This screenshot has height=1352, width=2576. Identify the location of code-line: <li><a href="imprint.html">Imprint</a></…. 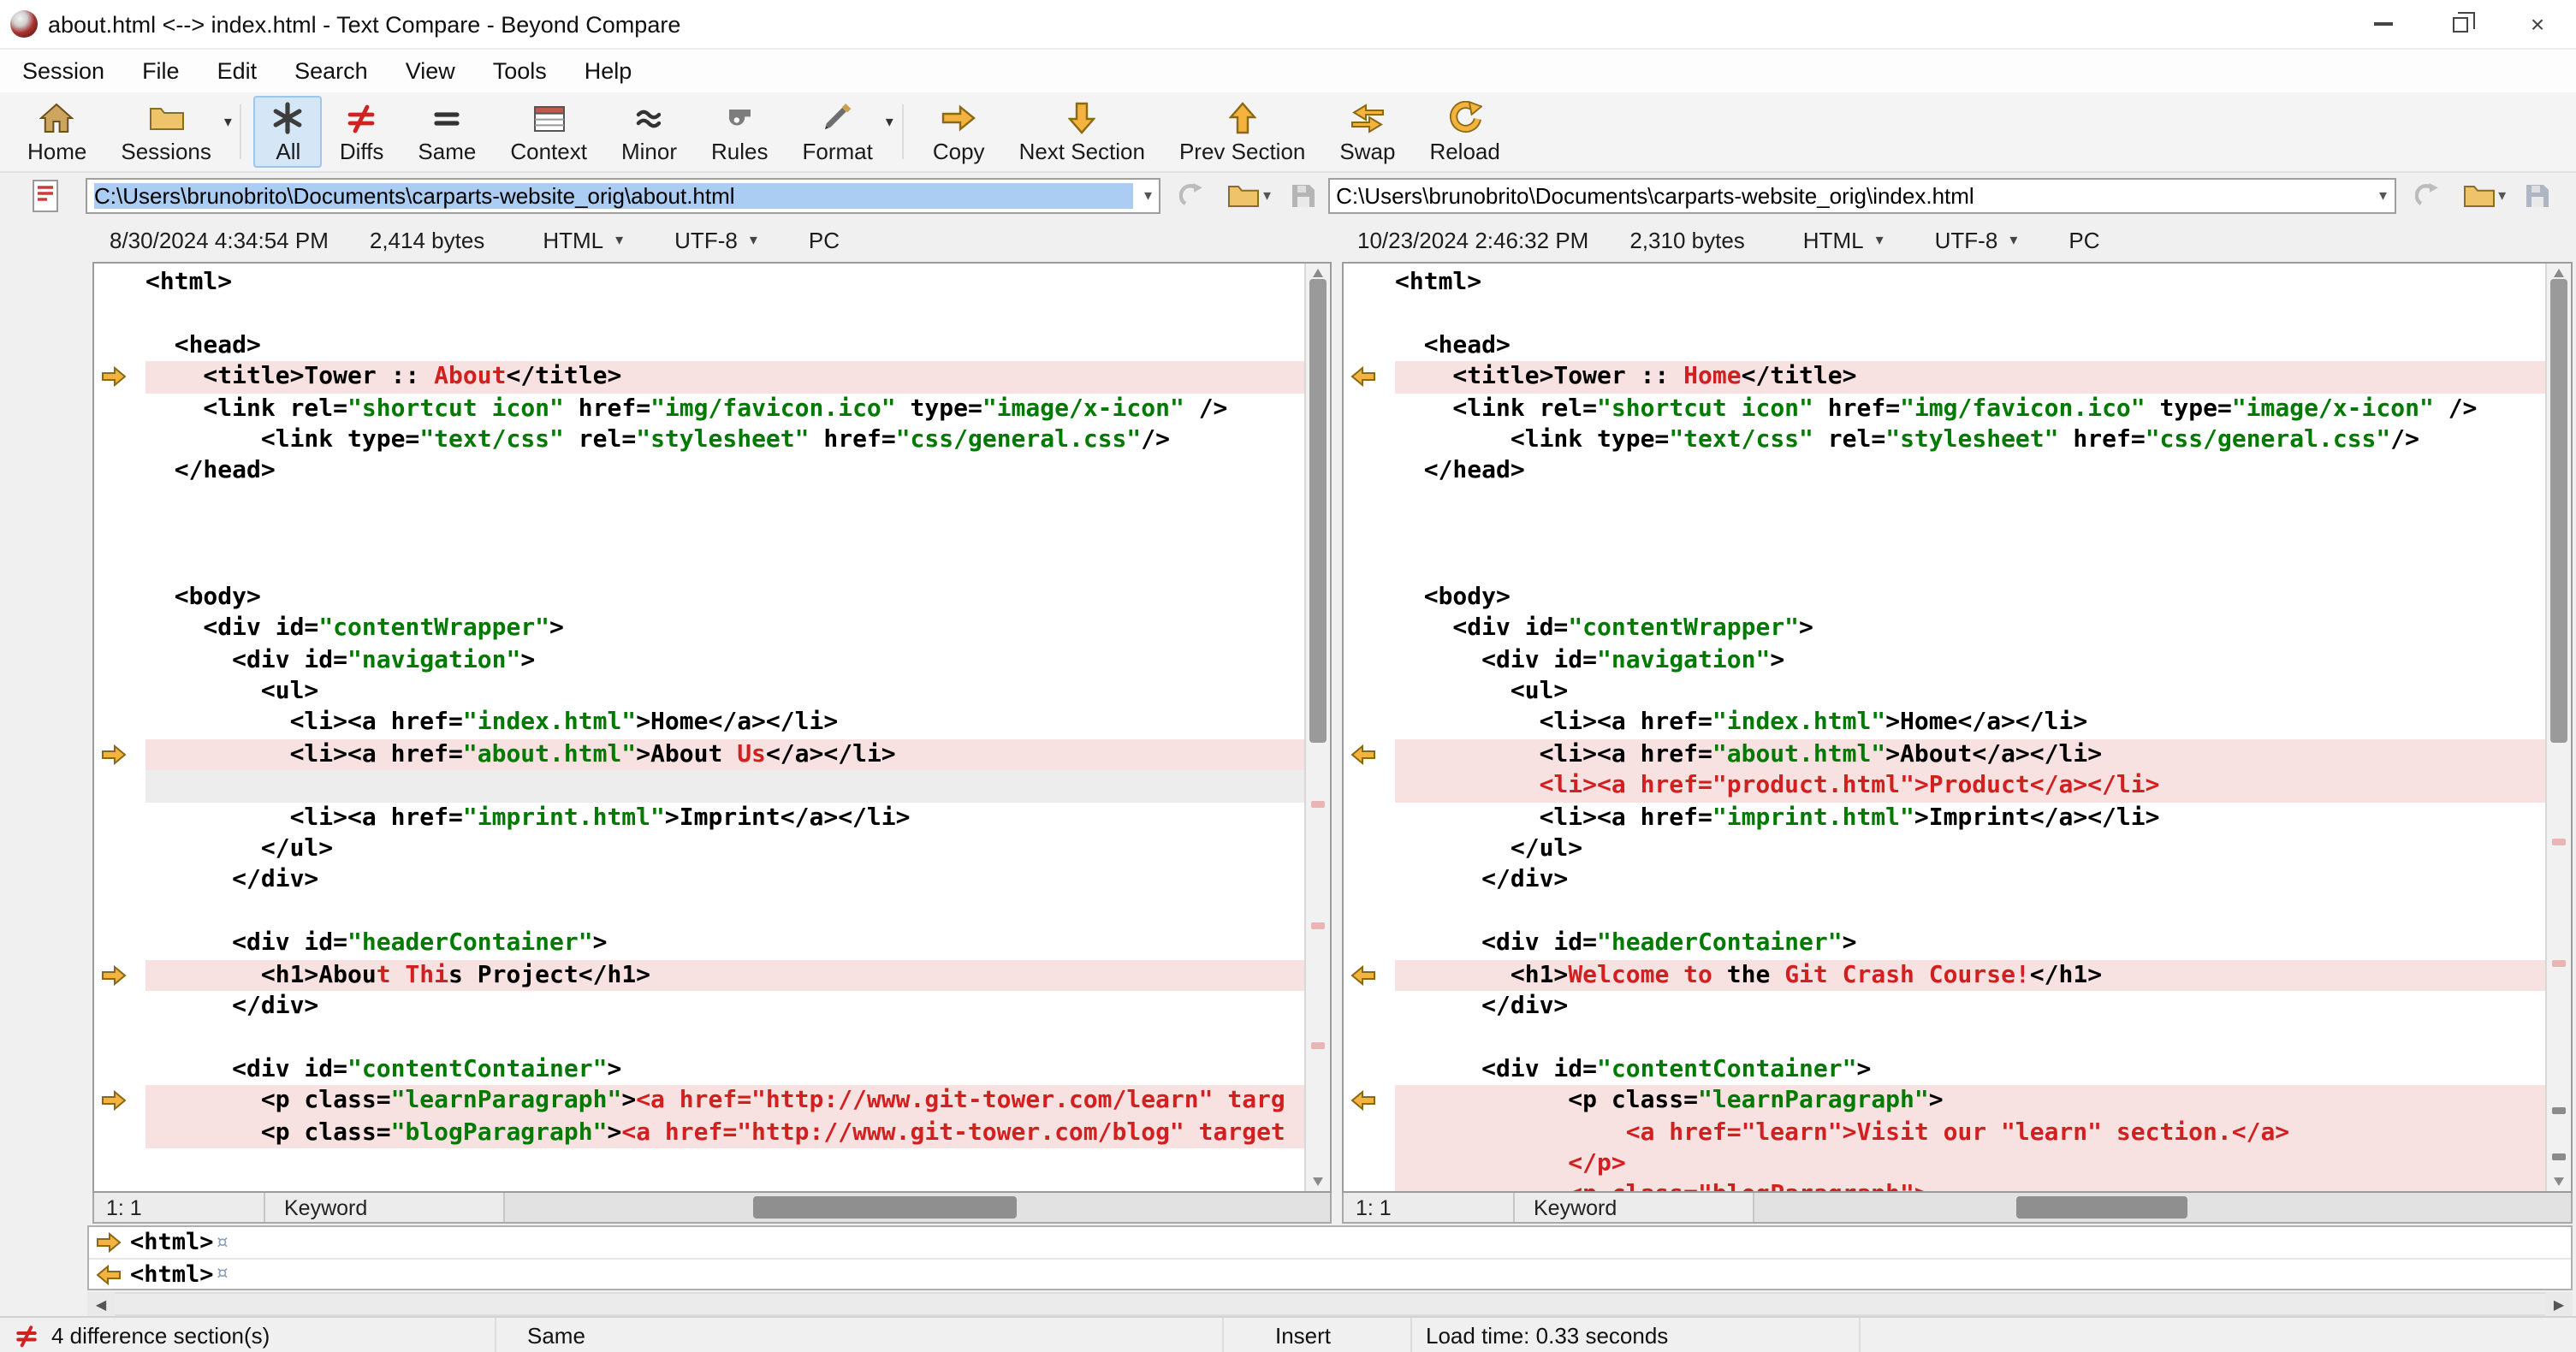
(1970, 818).